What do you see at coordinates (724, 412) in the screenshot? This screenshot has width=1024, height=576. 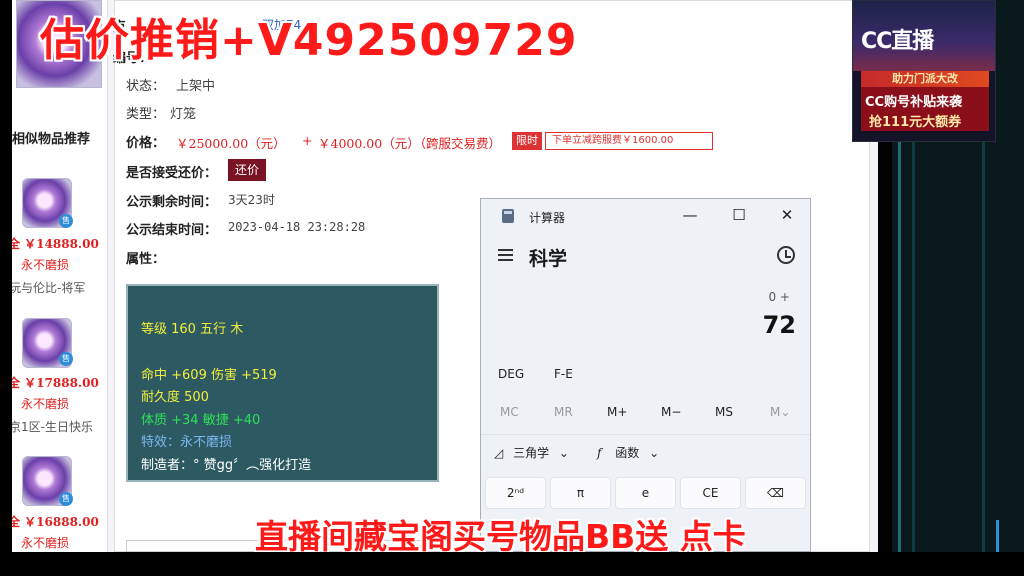 I see `ms-button: MS` at bounding box center [724, 412].